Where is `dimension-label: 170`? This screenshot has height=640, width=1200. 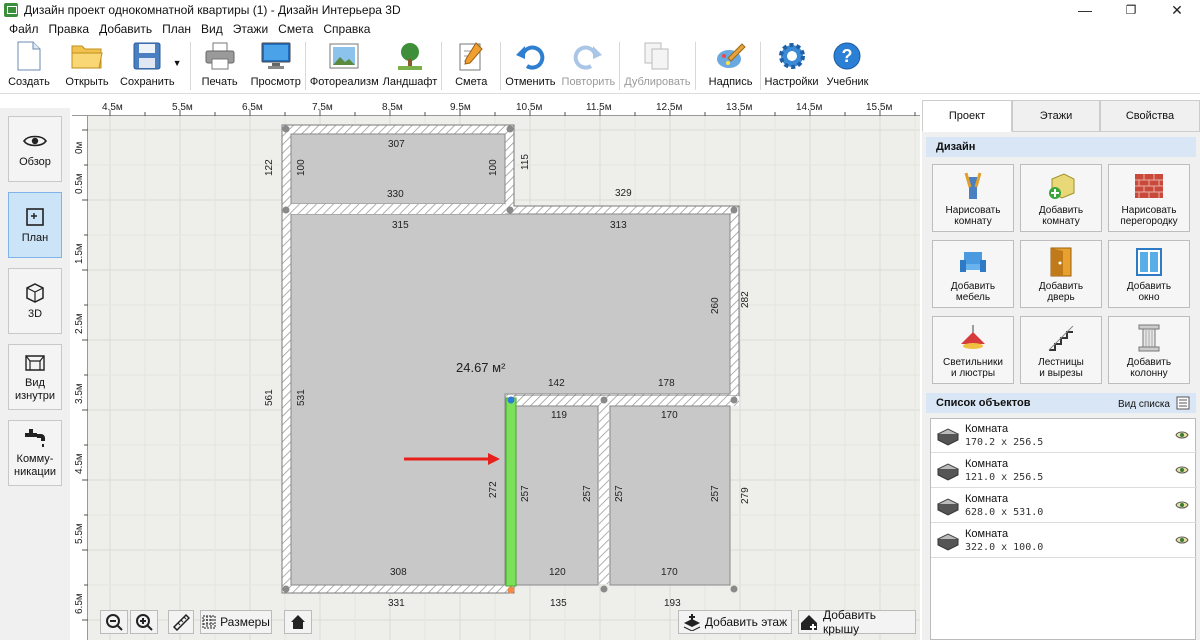
dimension-label: 170 is located at coordinates (669, 572).